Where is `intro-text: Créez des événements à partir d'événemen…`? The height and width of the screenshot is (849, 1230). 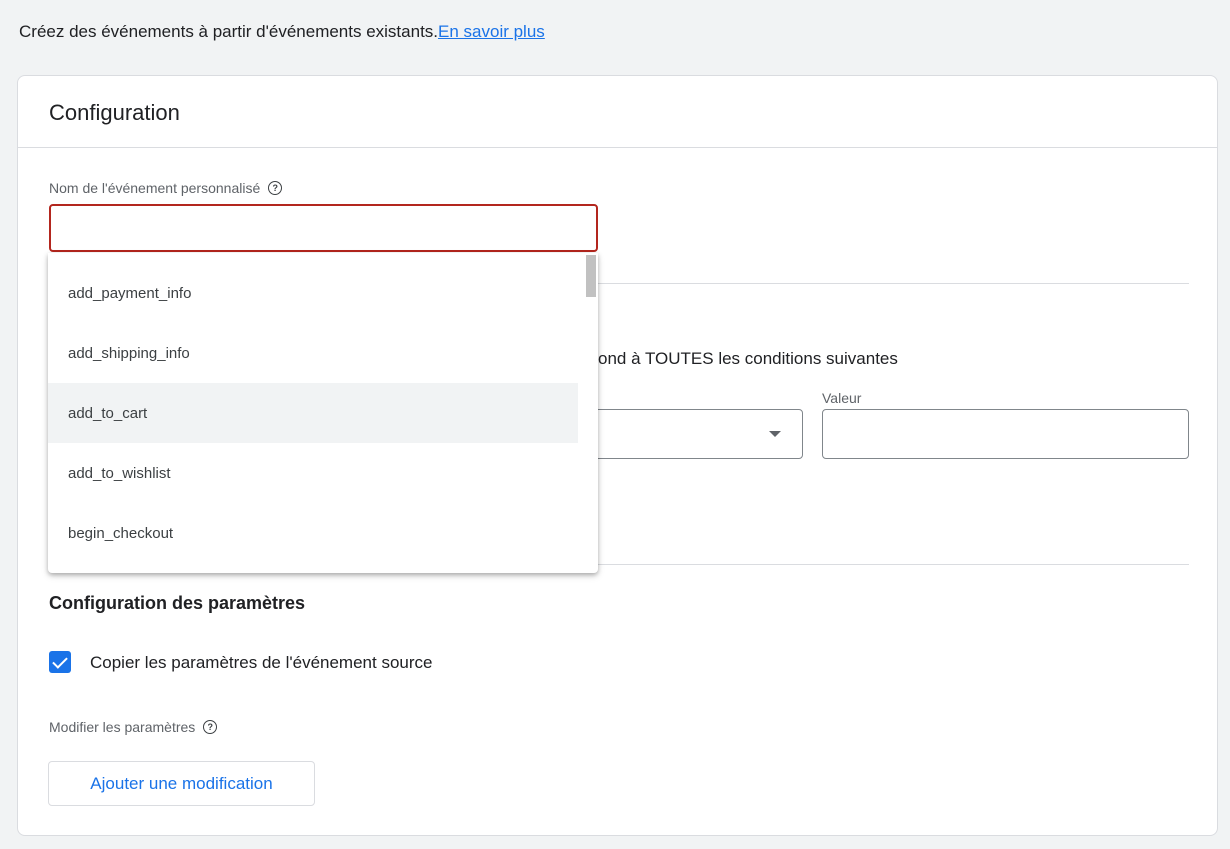
intro-text: Créez des événements à partir d'événemen… is located at coordinates (282, 32).